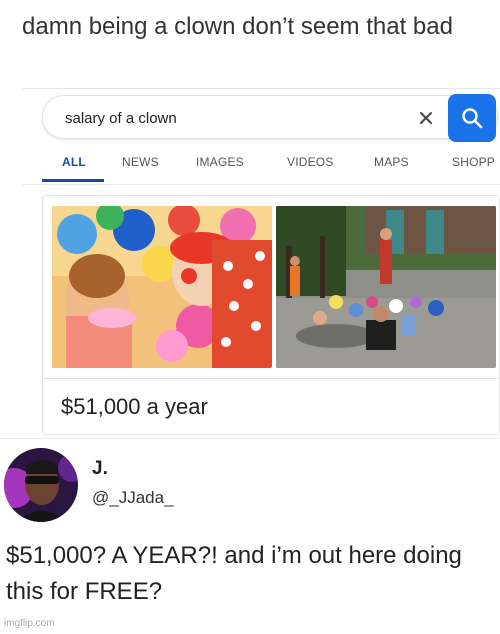 Image resolution: width=500 pixels, height=634 pixels. Describe the element at coordinates (162, 287) in the screenshot. I see `clown-party-image` at that location.